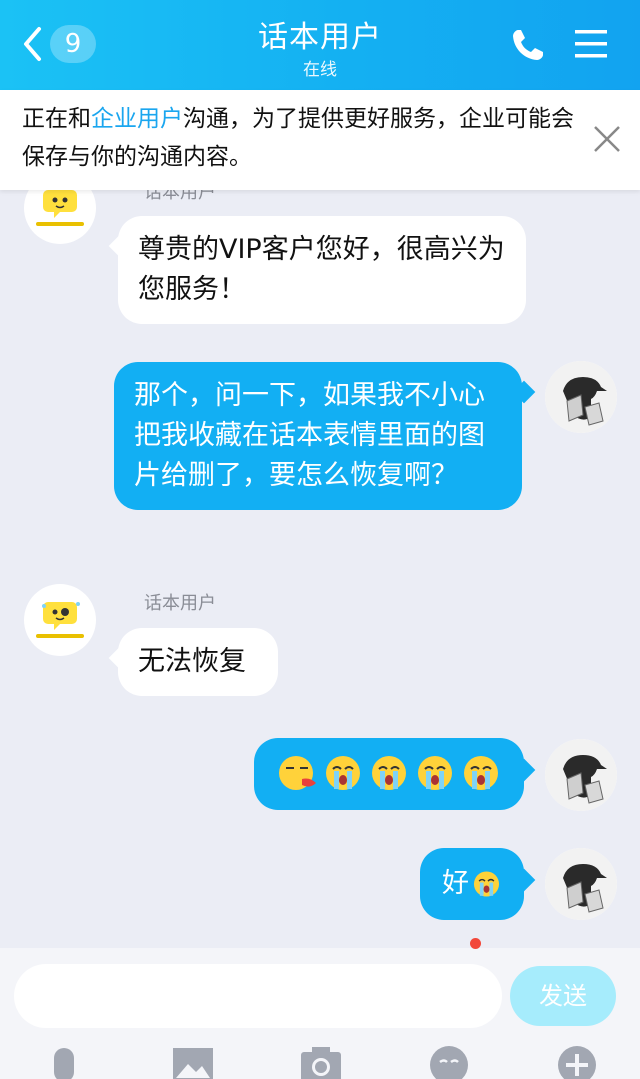  What do you see at coordinates (180, 603) in the screenshot?
I see `sender-name: 话本用户` at bounding box center [180, 603].